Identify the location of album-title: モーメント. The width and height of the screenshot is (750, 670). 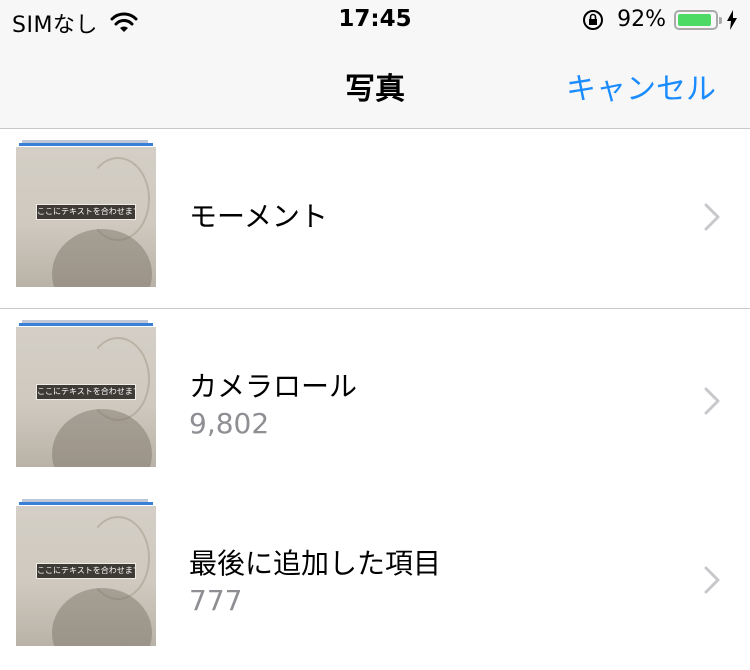
(258, 216).